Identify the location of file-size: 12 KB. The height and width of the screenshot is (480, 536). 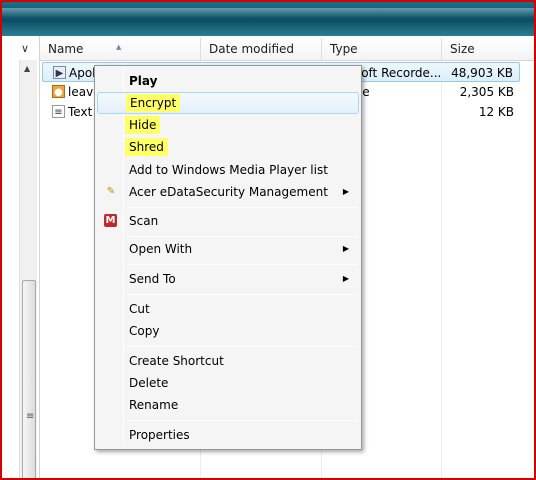
(496, 112).